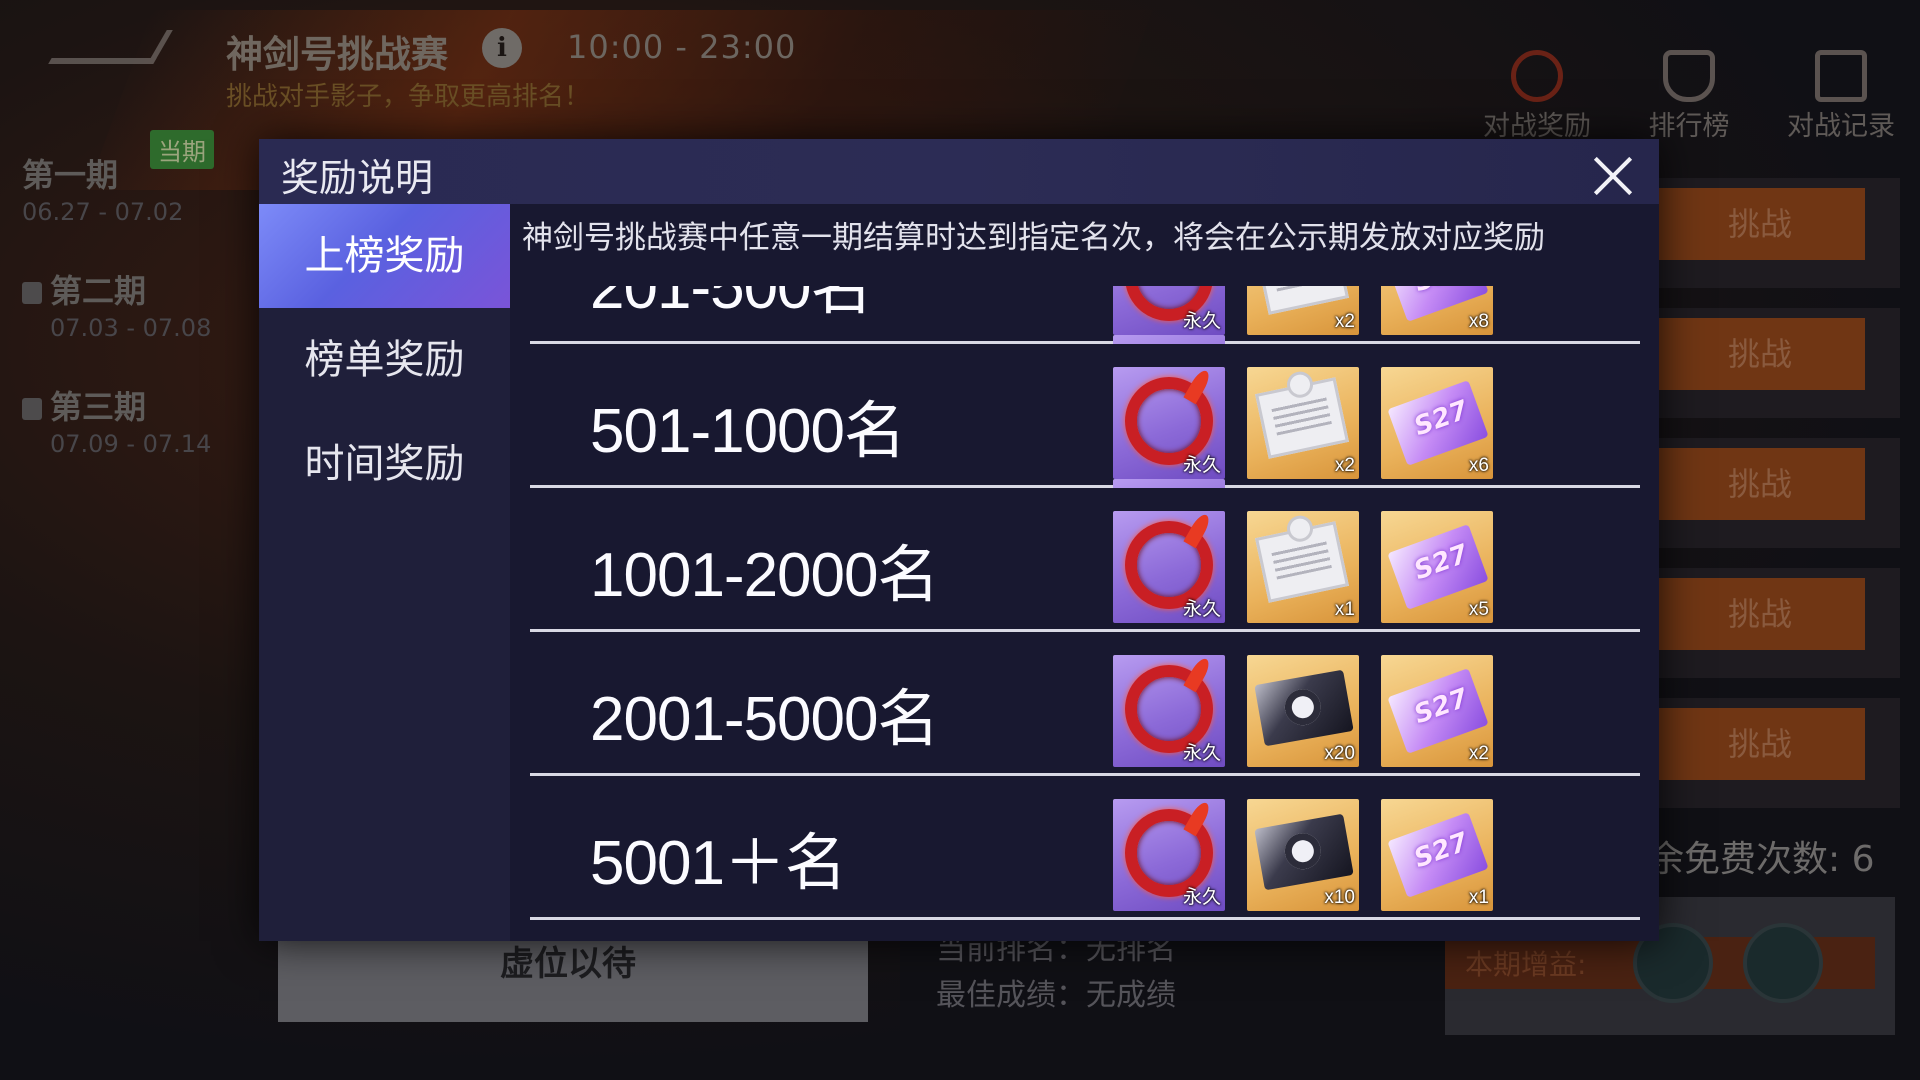  Describe the element at coordinates (131, 444) in the screenshot. I see `period-dates: 07.09 - 07.14` at that location.